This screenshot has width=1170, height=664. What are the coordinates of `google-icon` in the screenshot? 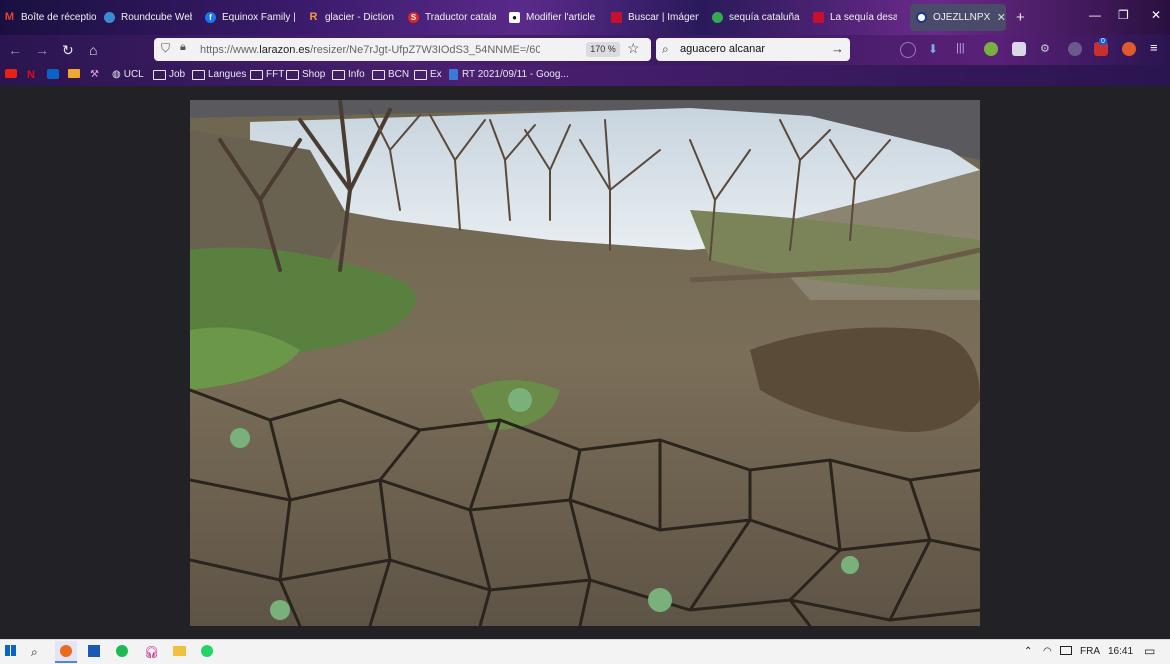 It's located at (717, 17).